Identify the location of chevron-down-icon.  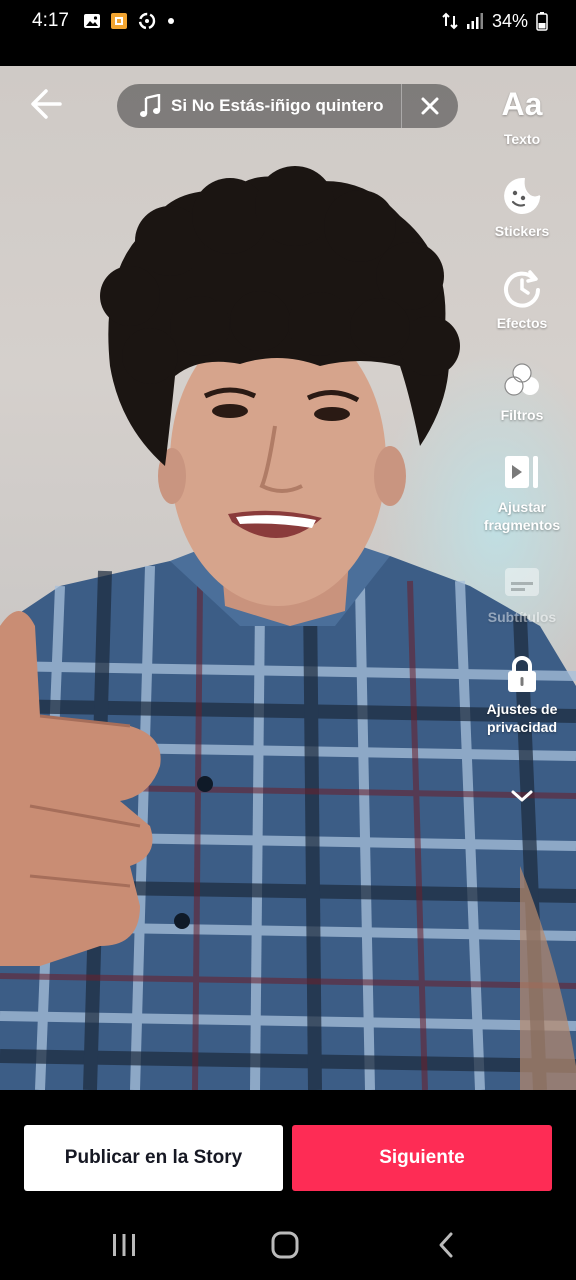
(522, 796).